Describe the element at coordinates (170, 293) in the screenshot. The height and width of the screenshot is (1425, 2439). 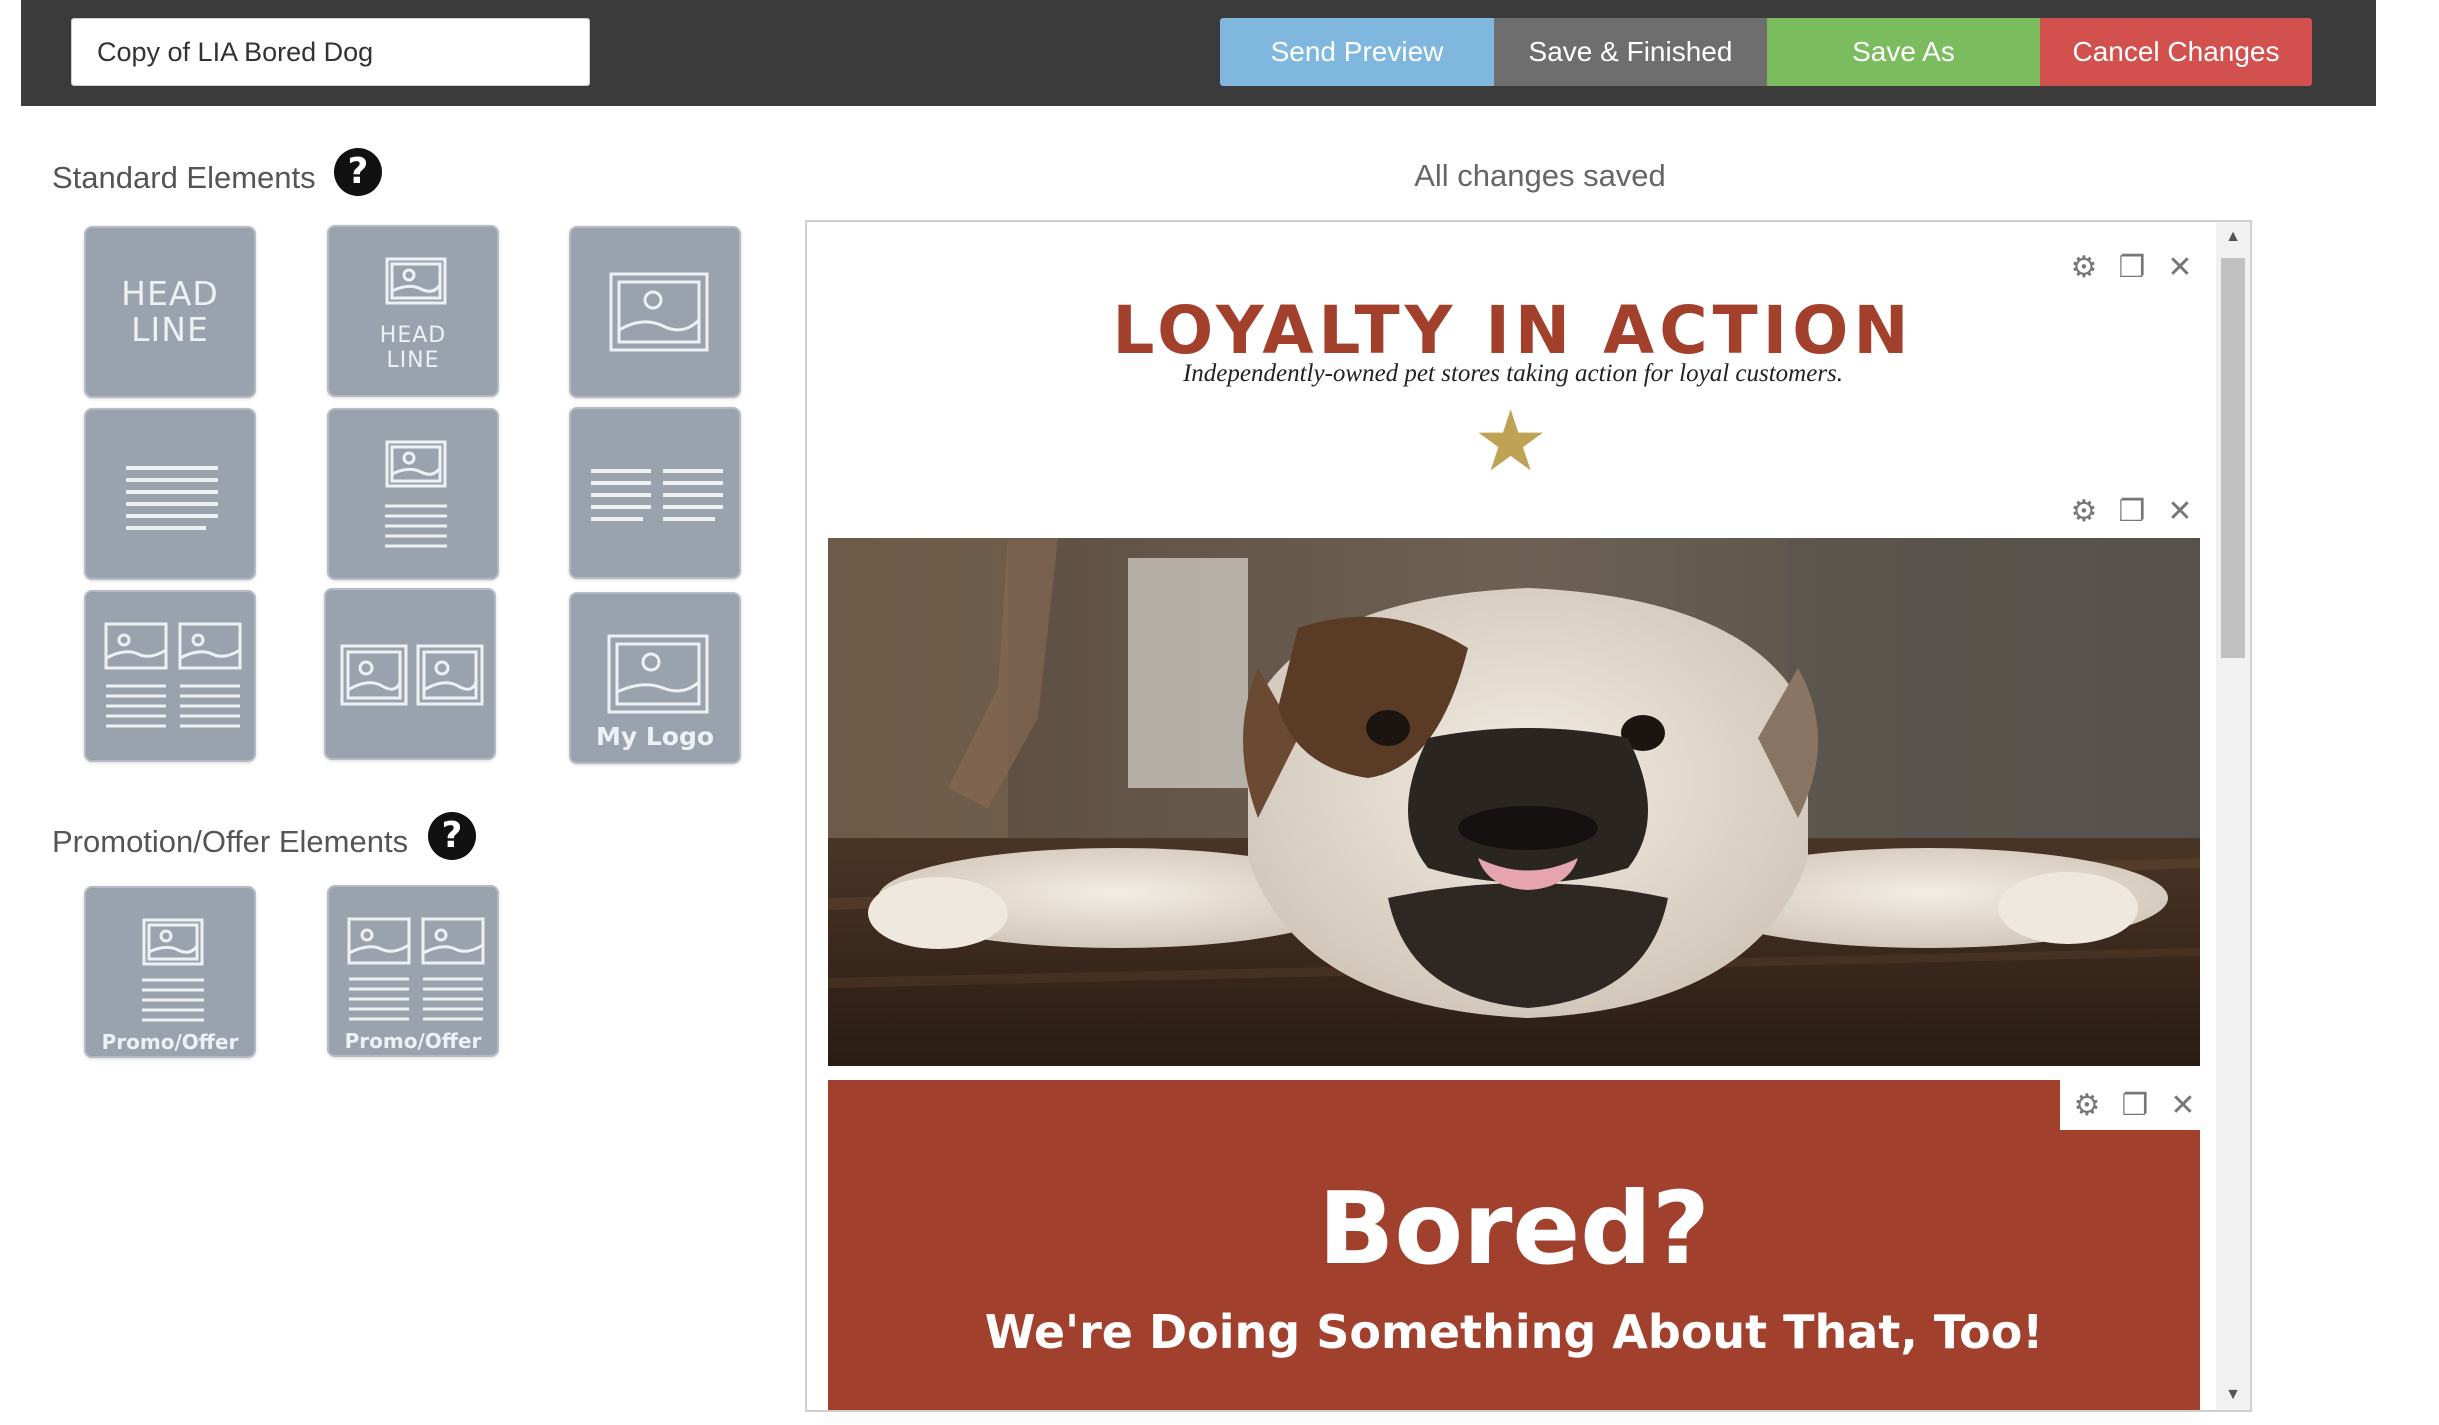
I see `tile-headline-word1: HEAD` at that location.